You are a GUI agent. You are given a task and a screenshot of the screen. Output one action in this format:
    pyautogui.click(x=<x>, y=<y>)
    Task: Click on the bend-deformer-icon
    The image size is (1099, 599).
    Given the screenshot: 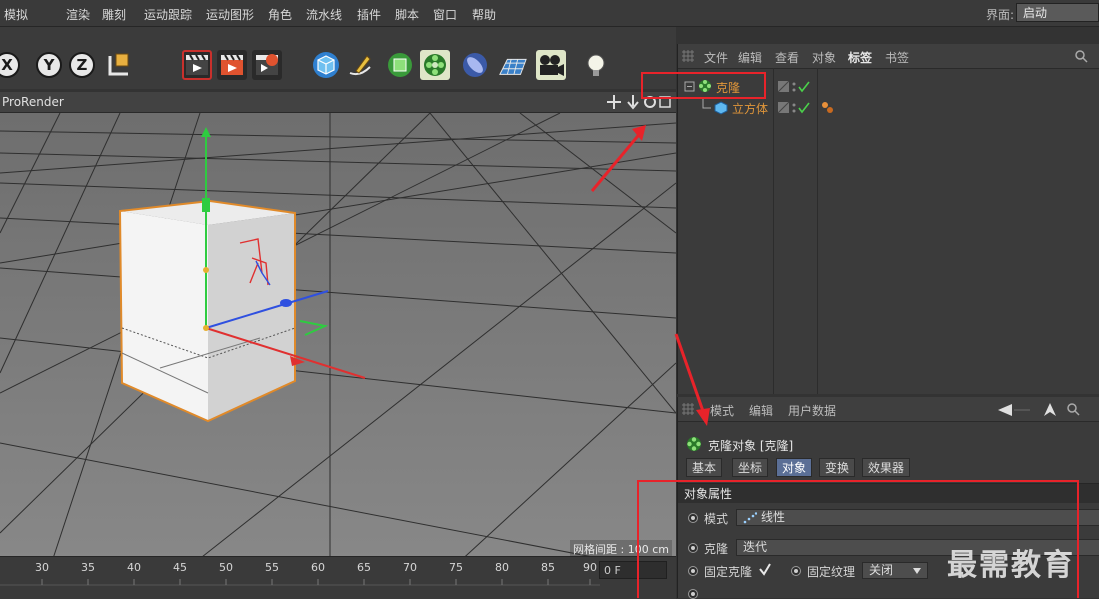 What is the action you would take?
    pyautogui.click(x=475, y=65)
    